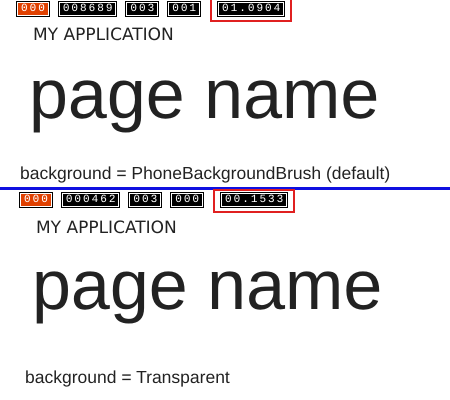 This screenshot has width=450, height=400. I want to click on caption: background = PhoneBackgroundBrush (default), so click(205, 173).